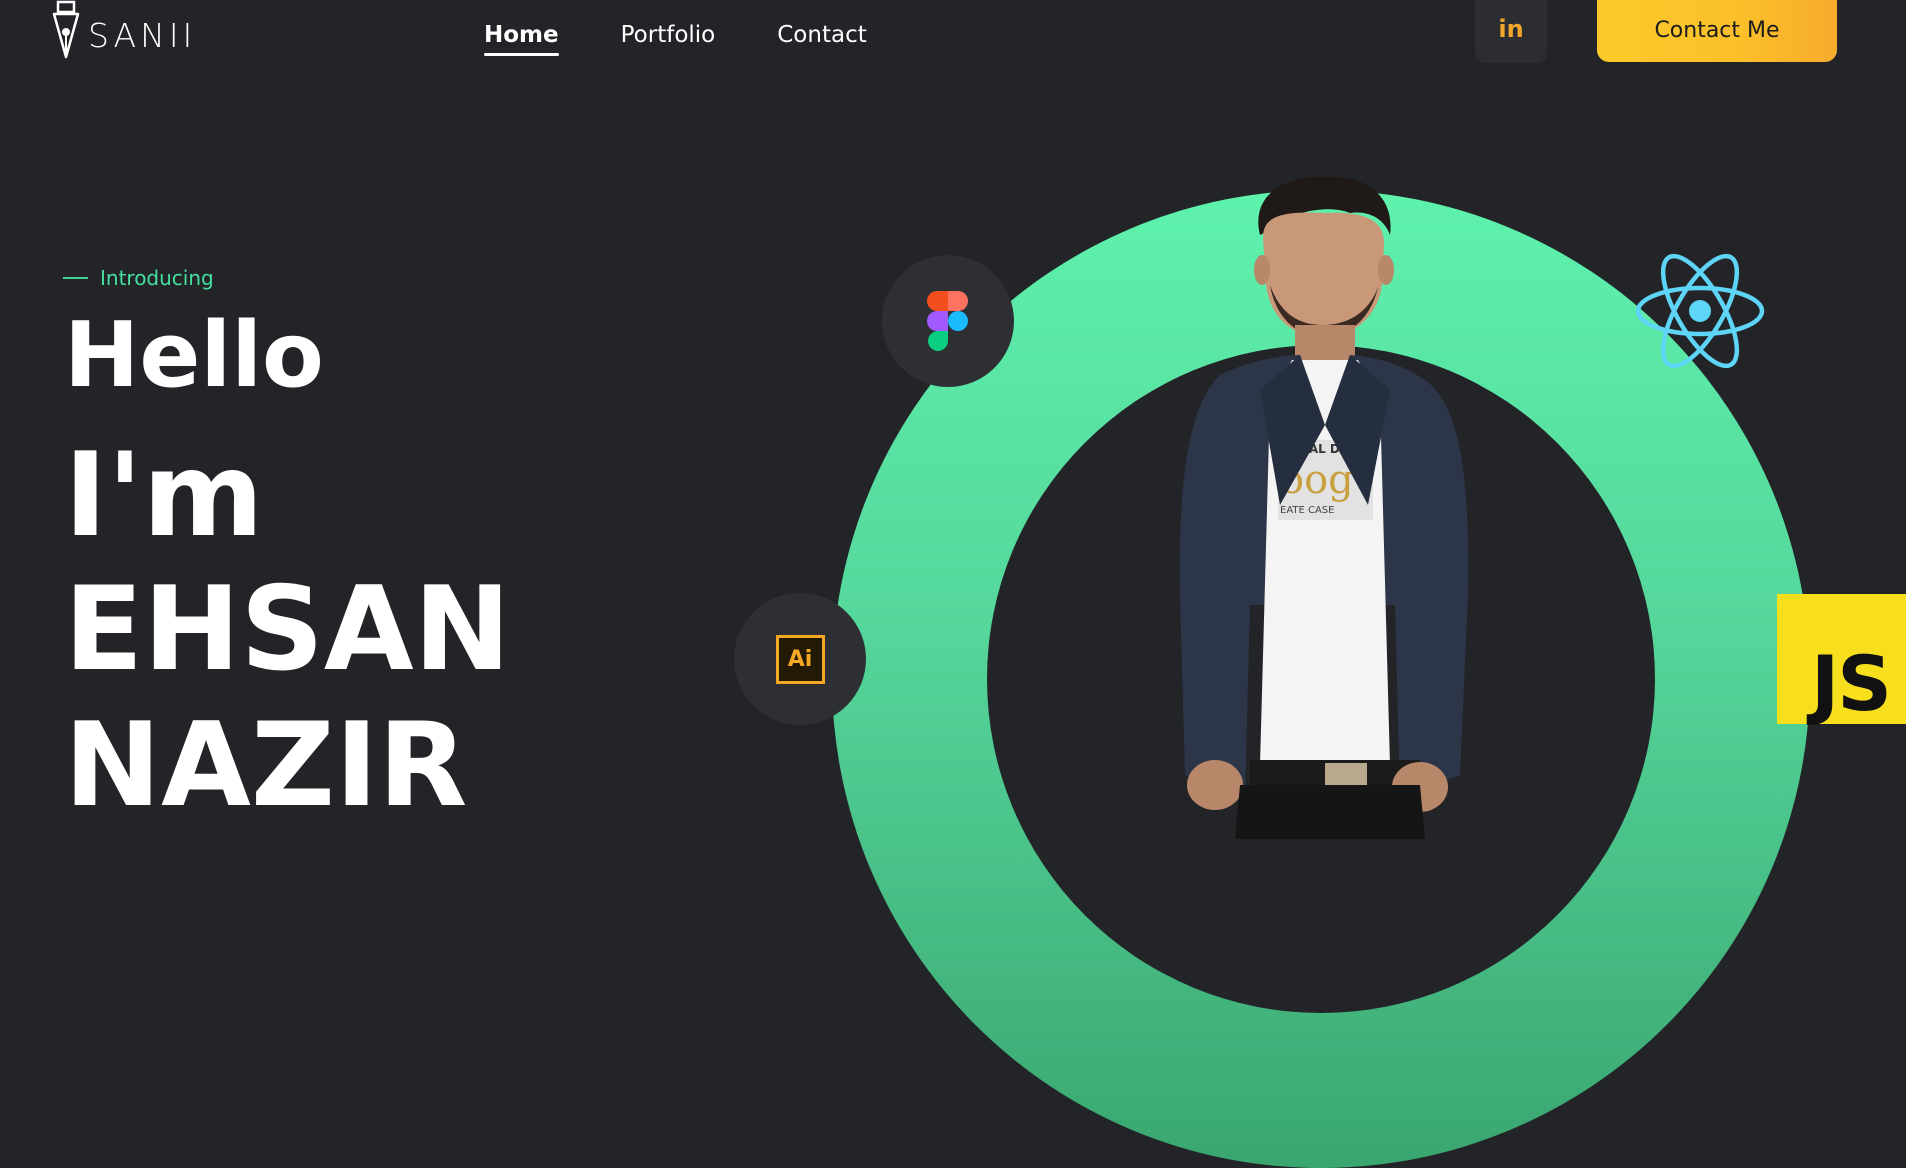 The image size is (1906, 1168). What do you see at coordinates (668, 38) in the screenshot?
I see `nav-link-portfolio: Portfolio` at bounding box center [668, 38].